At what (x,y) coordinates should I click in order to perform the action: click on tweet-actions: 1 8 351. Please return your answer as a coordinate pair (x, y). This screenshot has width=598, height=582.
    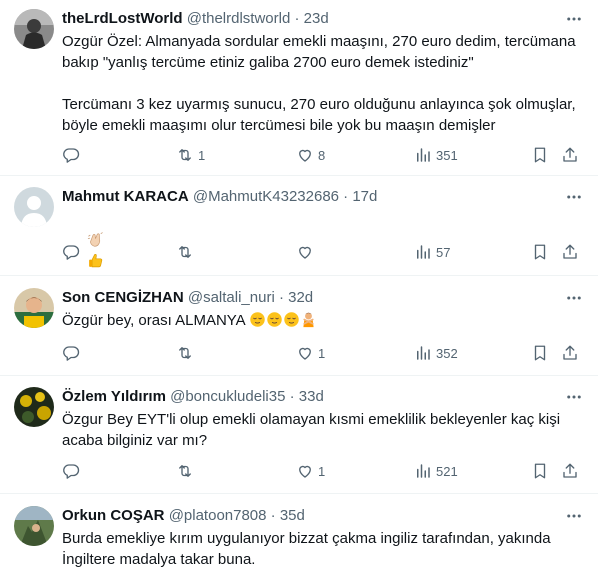
    Looking at the image, I should click on (299, 155).